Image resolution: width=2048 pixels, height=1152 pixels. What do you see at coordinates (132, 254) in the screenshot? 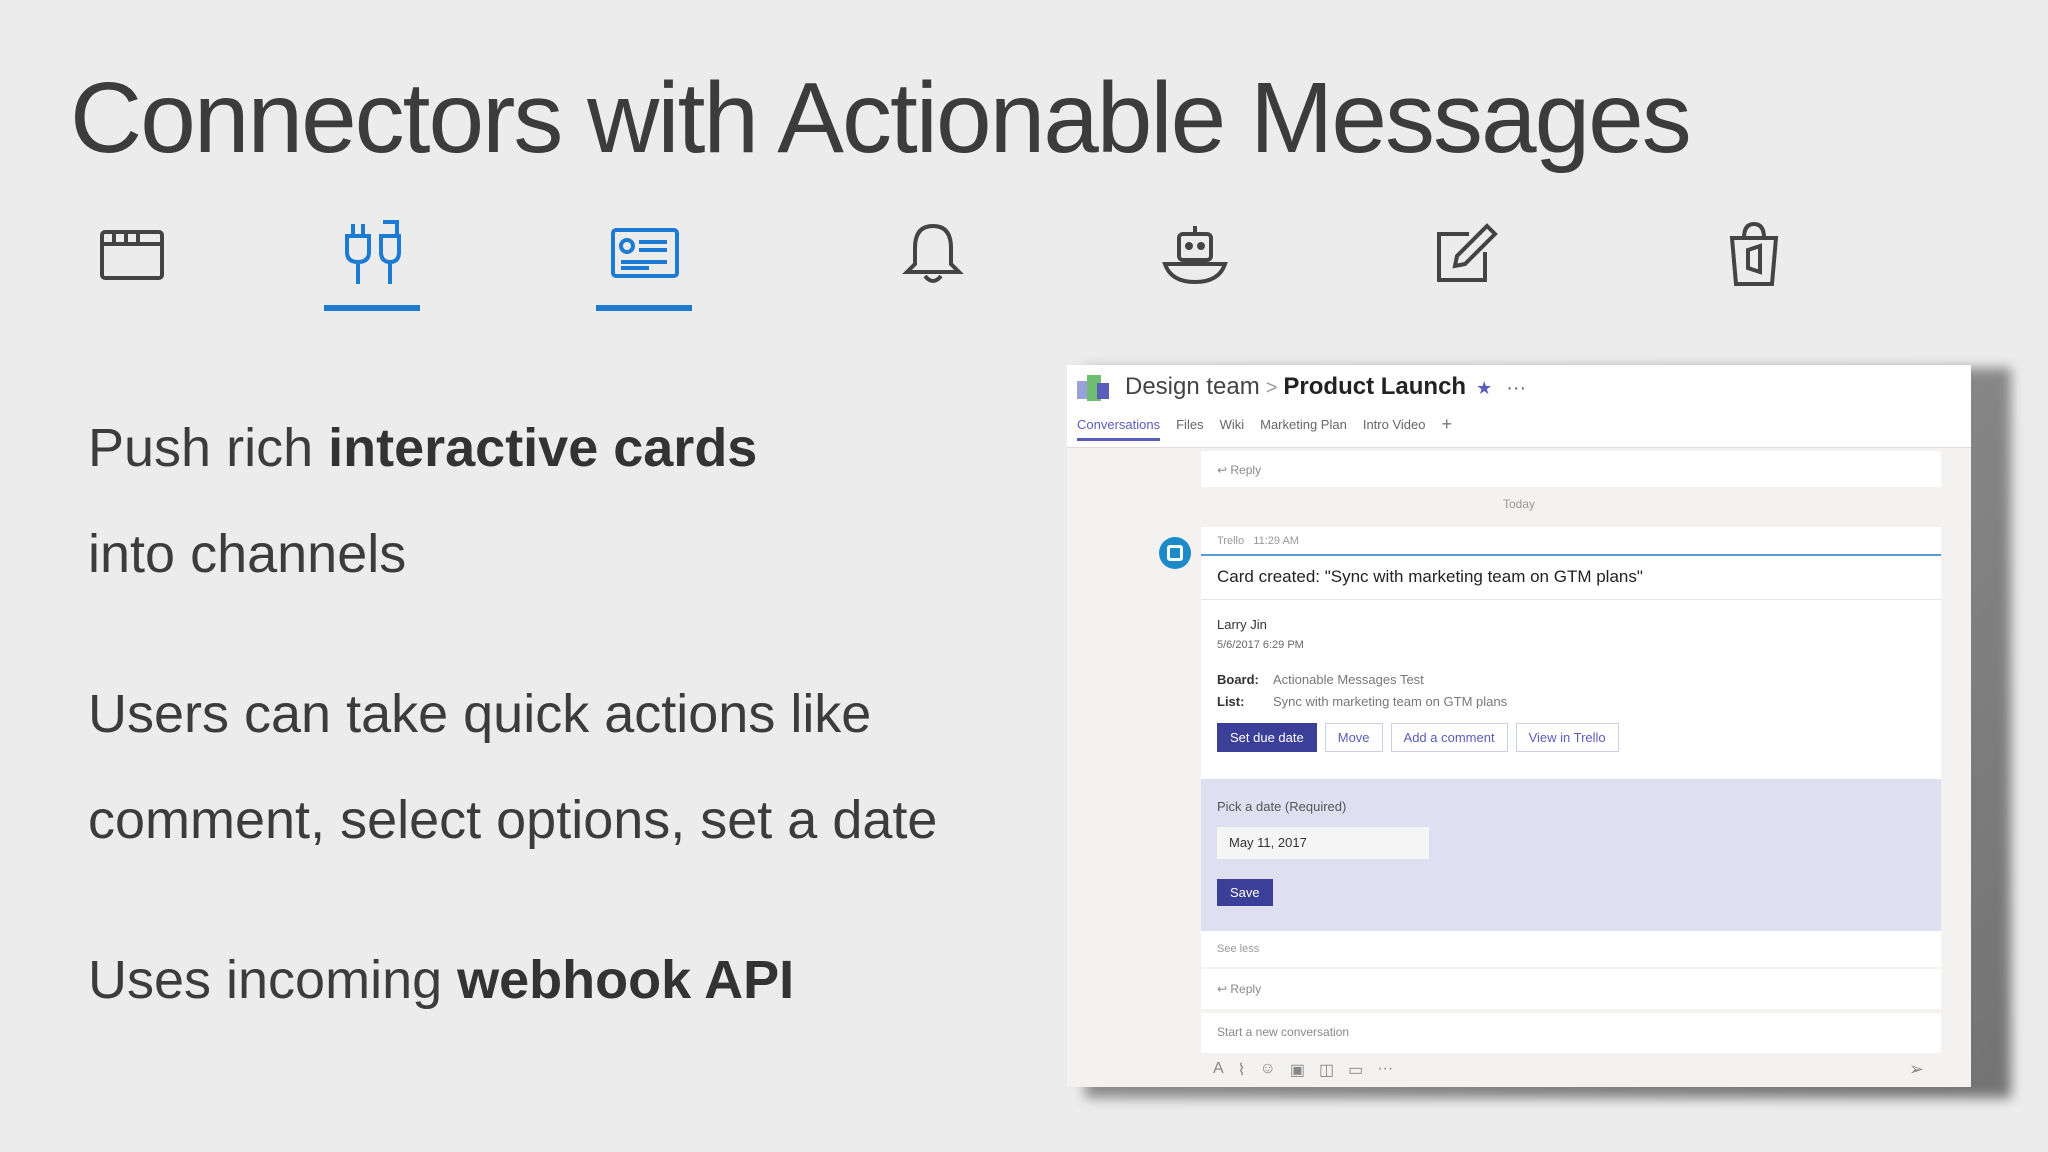
I see `tabs-icon` at bounding box center [132, 254].